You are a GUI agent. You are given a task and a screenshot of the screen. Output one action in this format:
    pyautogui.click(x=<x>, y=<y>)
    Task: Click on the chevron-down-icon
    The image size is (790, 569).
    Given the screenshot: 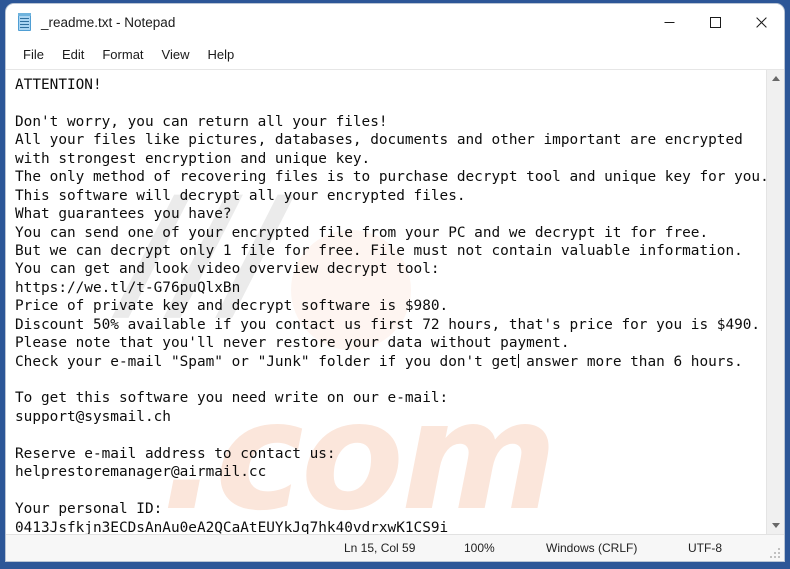 What is the action you would take?
    pyautogui.click(x=775, y=525)
    